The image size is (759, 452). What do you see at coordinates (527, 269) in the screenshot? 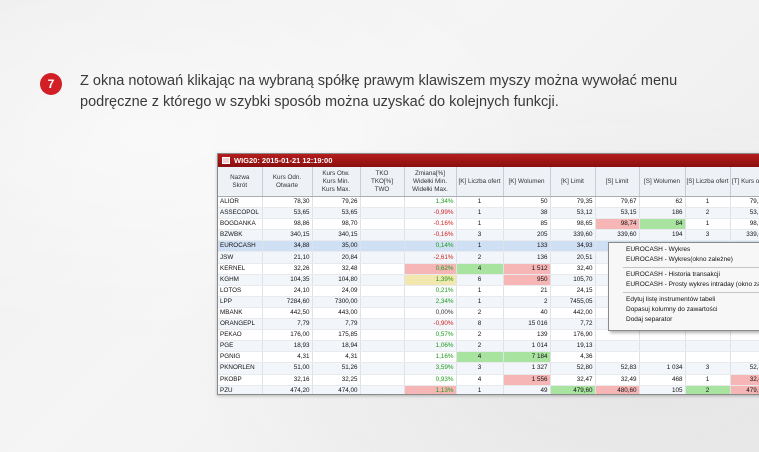
I see `cell-kvol: 1 512` at bounding box center [527, 269].